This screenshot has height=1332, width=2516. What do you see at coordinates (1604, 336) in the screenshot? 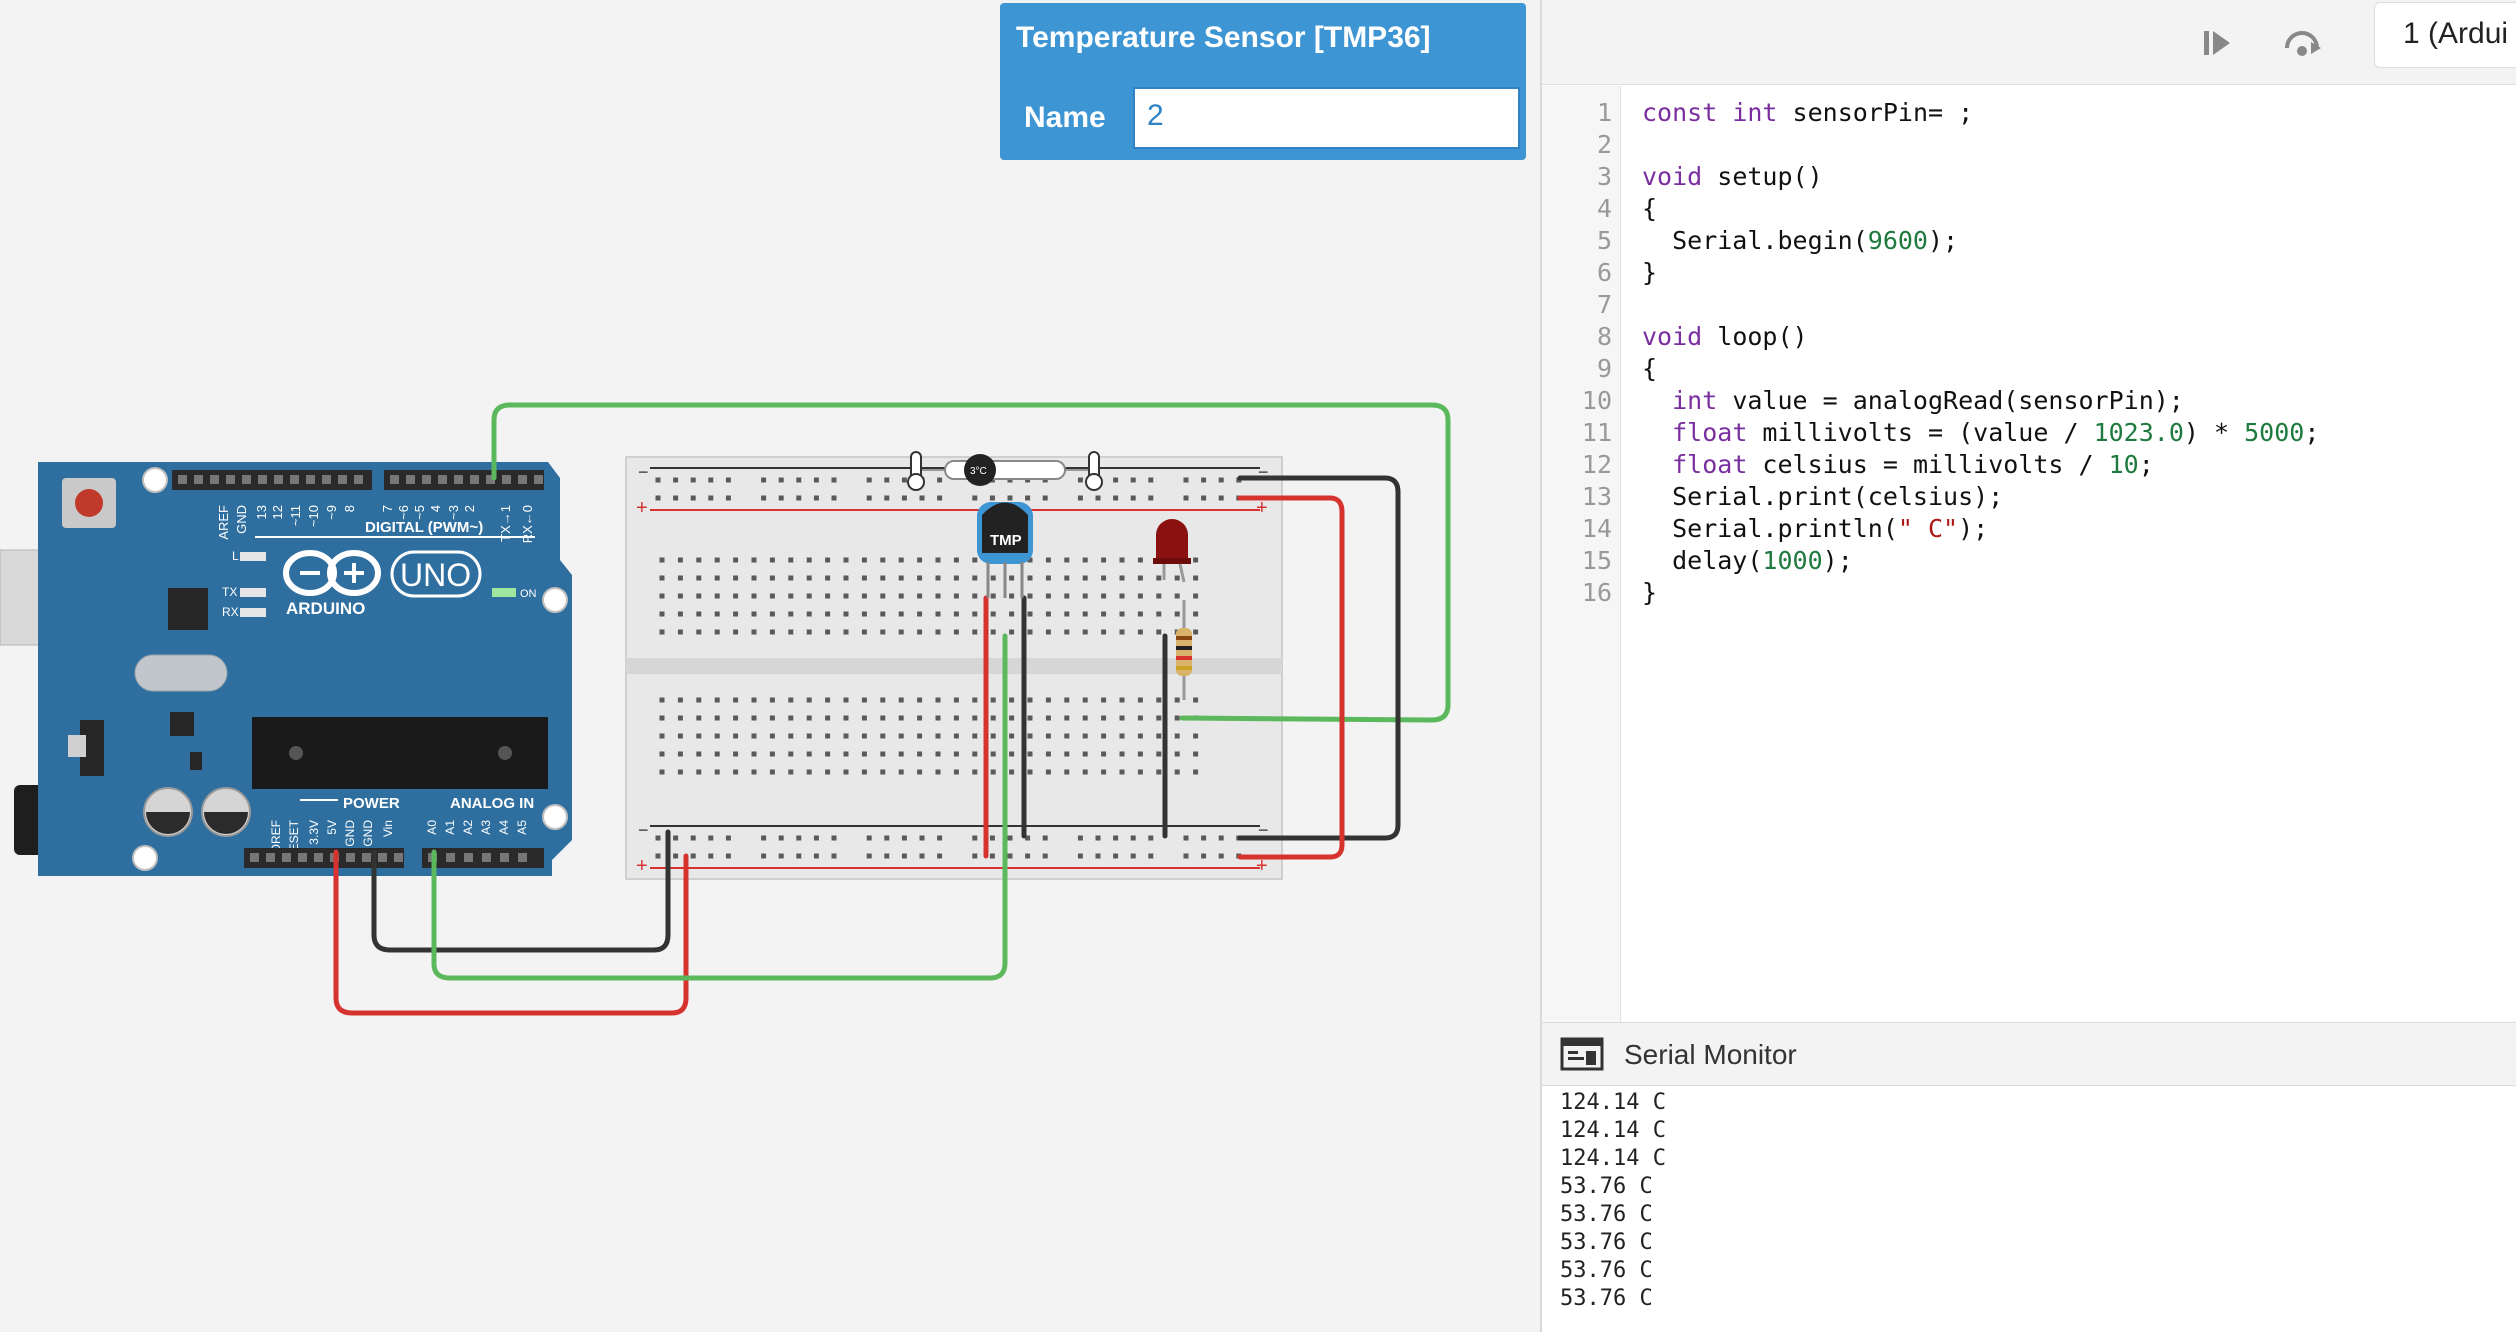
I see `line-number: 8` at bounding box center [1604, 336].